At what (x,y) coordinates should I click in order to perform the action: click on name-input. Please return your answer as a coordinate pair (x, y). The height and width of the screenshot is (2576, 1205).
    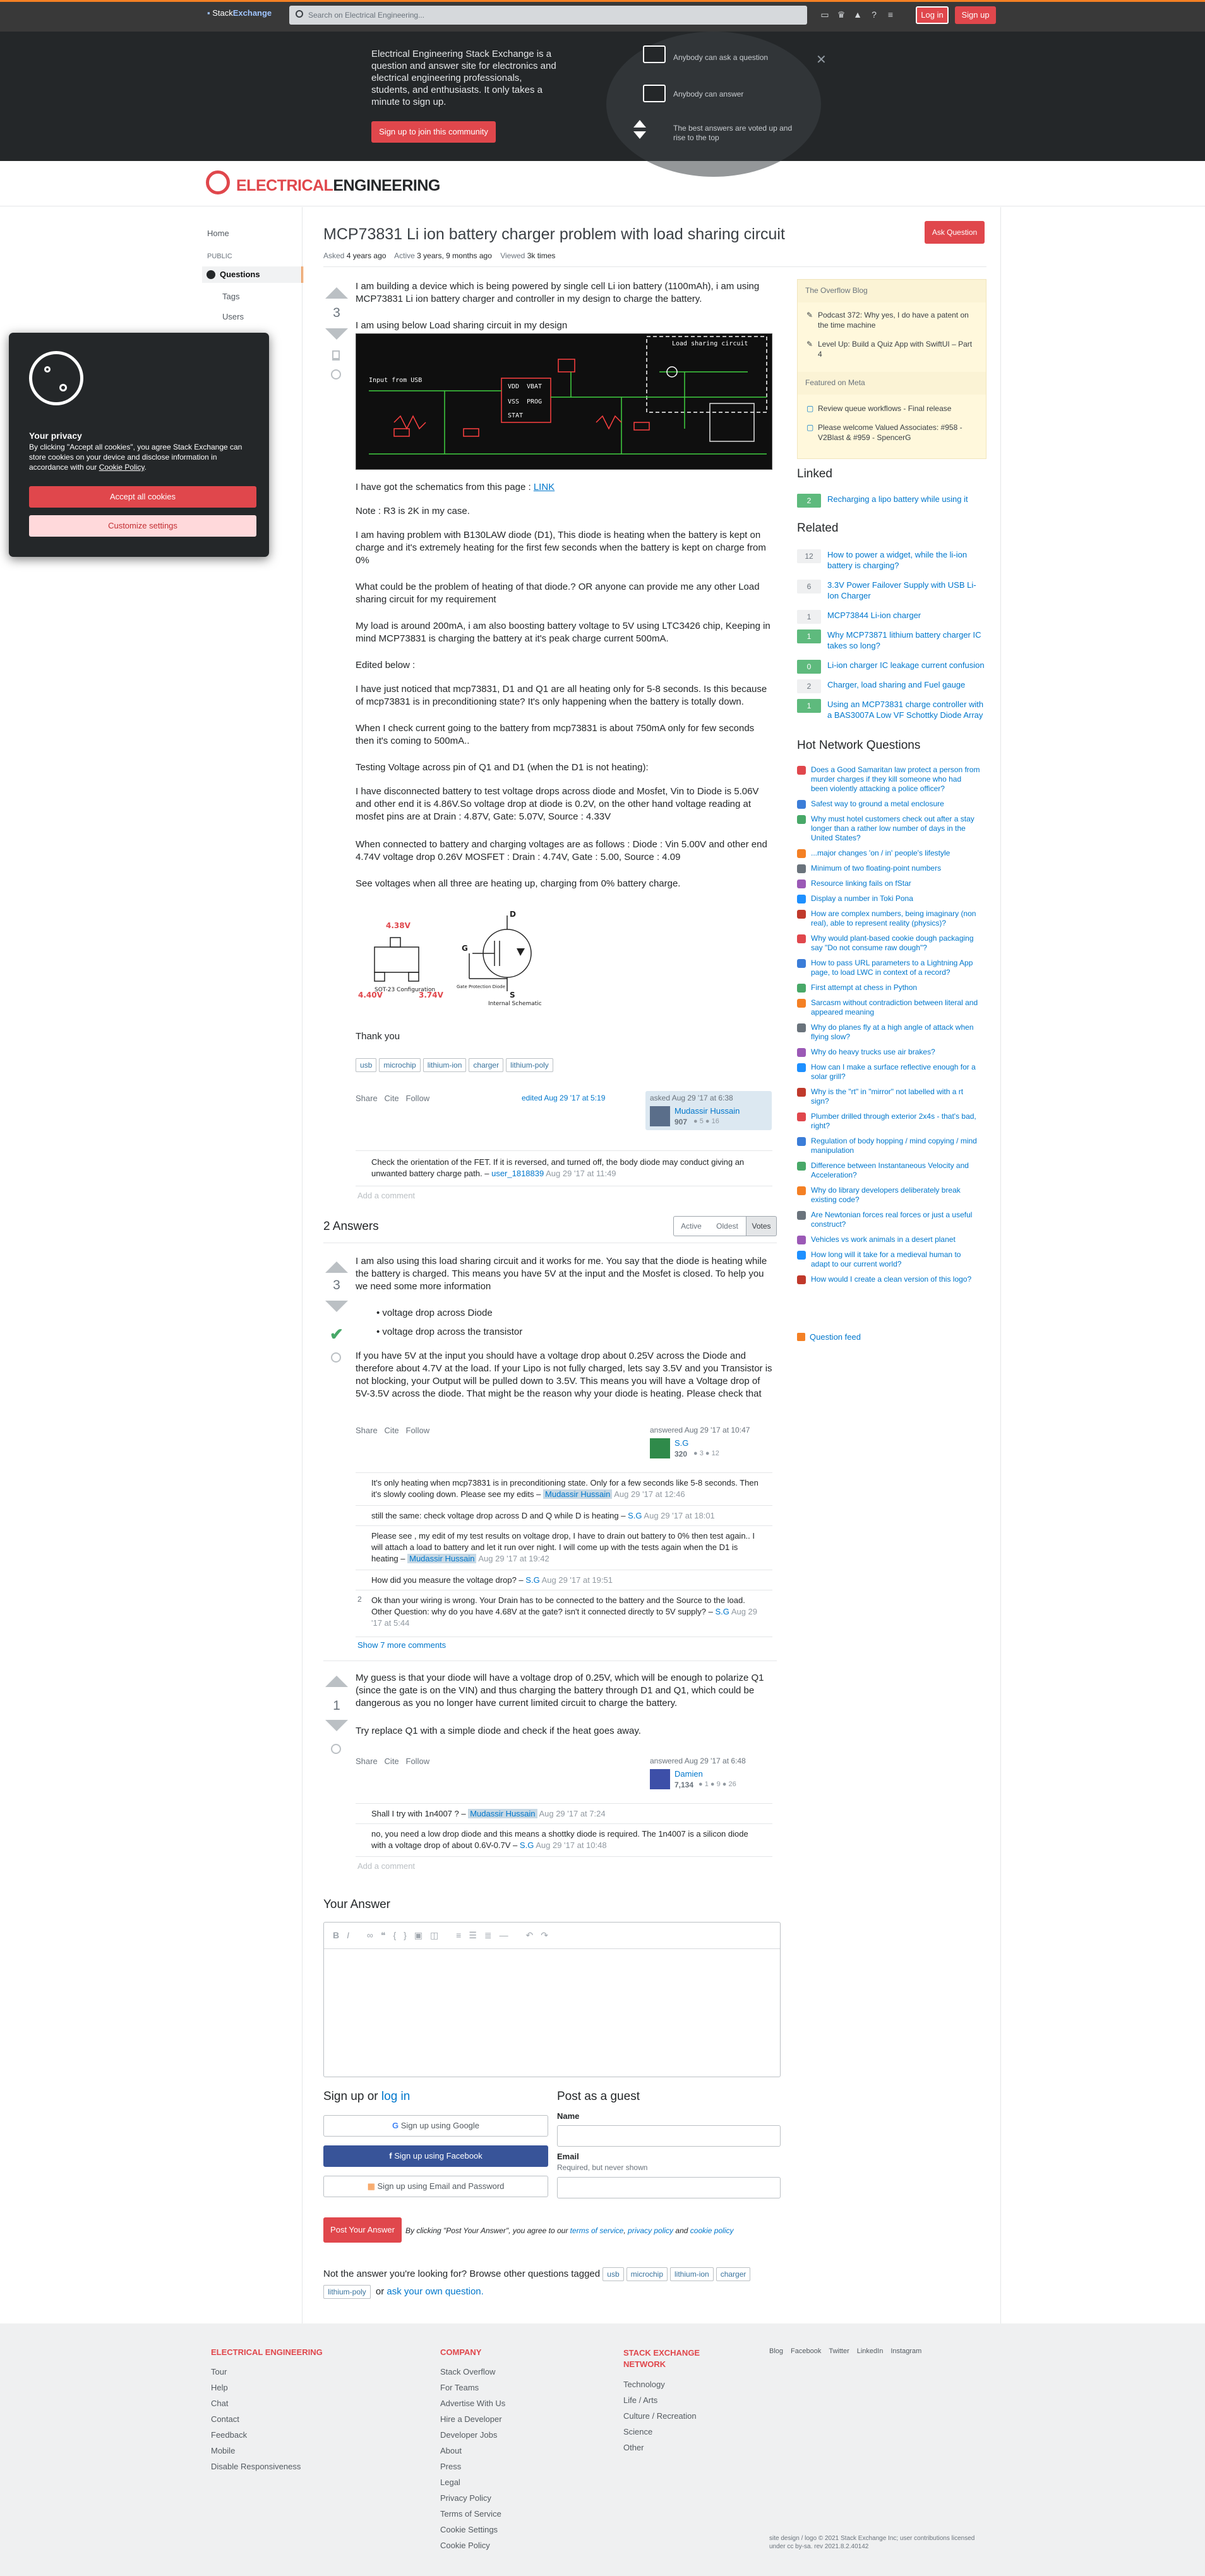
    Looking at the image, I should click on (669, 2136).